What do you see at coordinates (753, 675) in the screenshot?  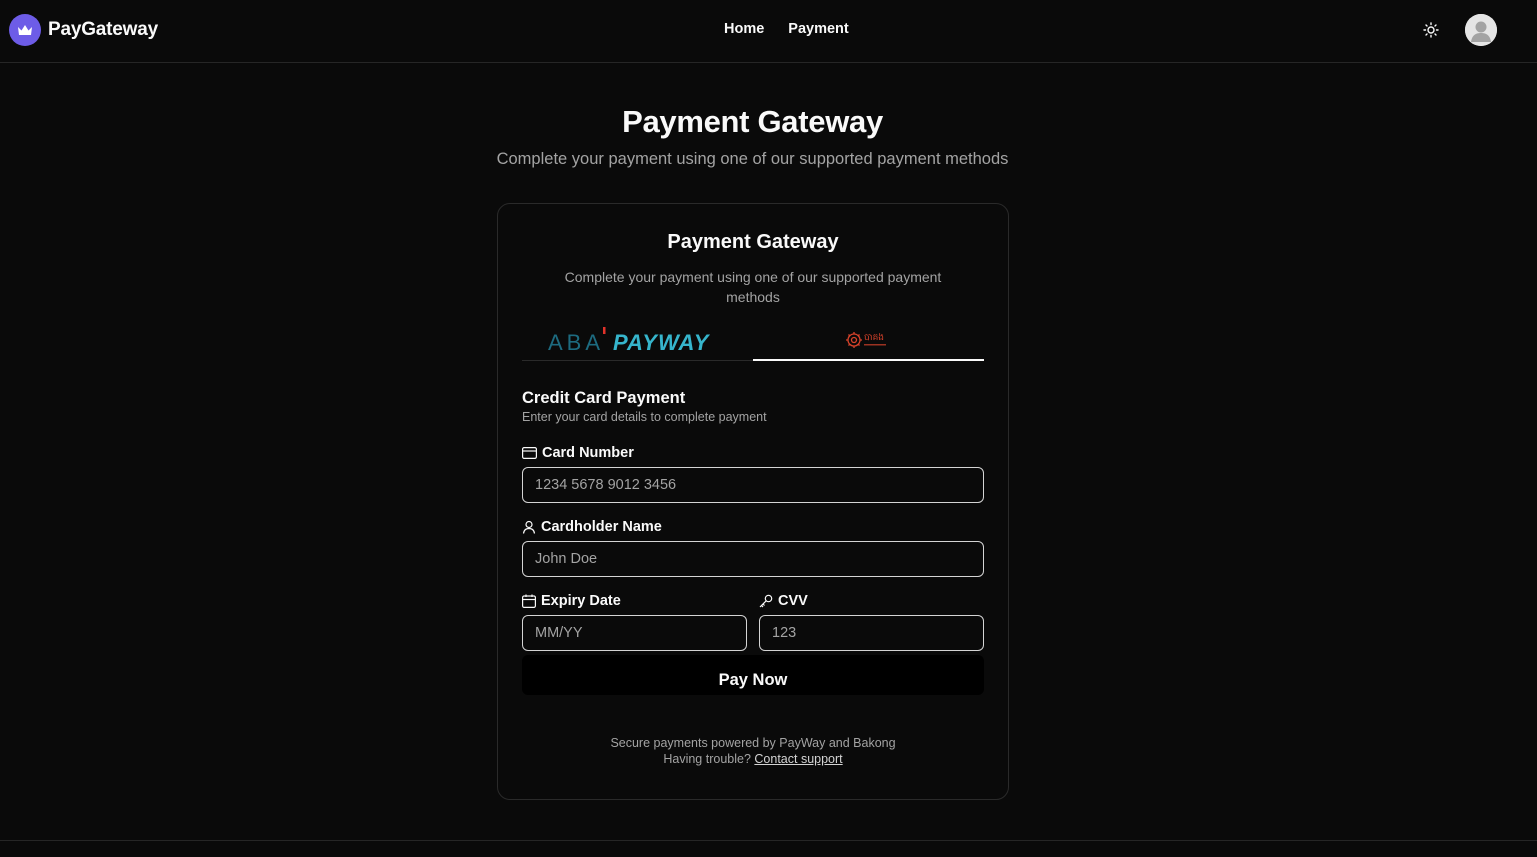 I see `pay-now-button: Pay Now` at bounding box center [753, 675].